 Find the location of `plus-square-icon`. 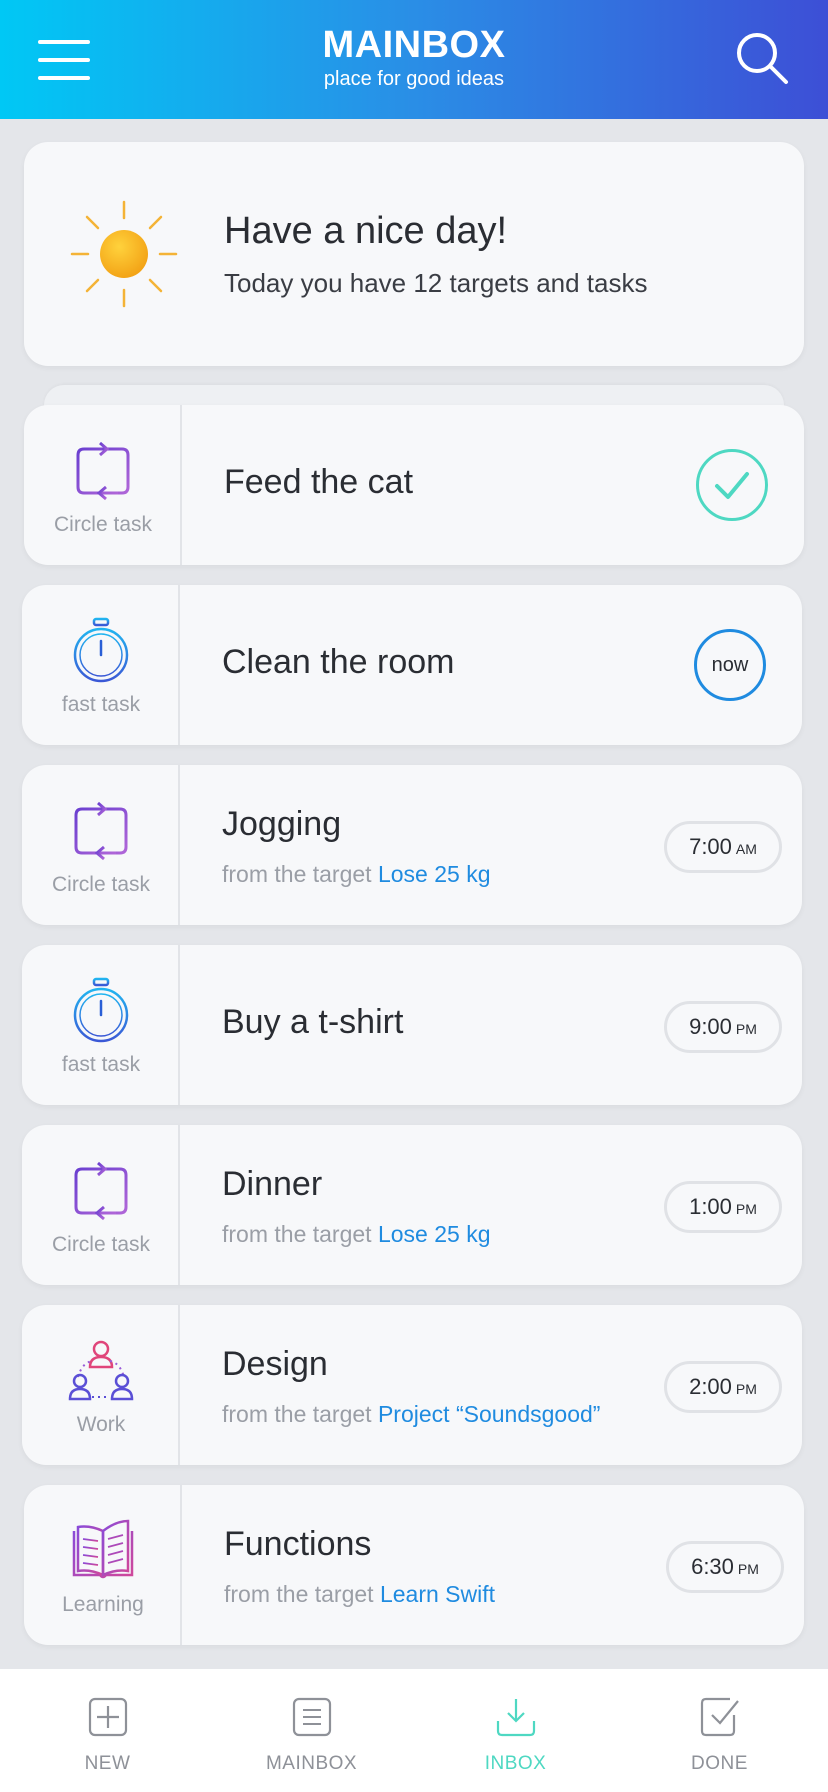

plus-square-icon is located at coordinates (108, 1717).